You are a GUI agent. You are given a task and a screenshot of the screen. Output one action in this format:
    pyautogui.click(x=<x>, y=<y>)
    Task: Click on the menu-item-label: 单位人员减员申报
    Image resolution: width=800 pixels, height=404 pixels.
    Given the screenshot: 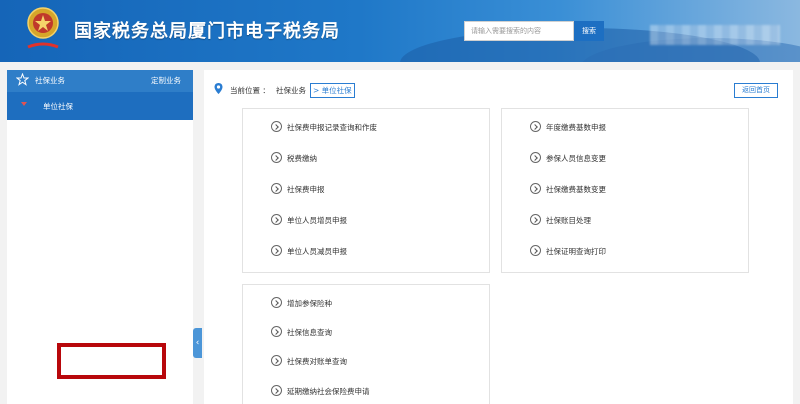 What is the action you would take?
    pyautogui.click(x=317, y=251)
    